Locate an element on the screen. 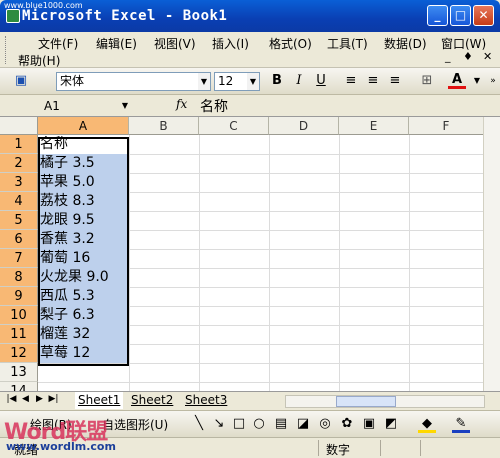  formula-input: 名称 is located at coordinates (214, 106).